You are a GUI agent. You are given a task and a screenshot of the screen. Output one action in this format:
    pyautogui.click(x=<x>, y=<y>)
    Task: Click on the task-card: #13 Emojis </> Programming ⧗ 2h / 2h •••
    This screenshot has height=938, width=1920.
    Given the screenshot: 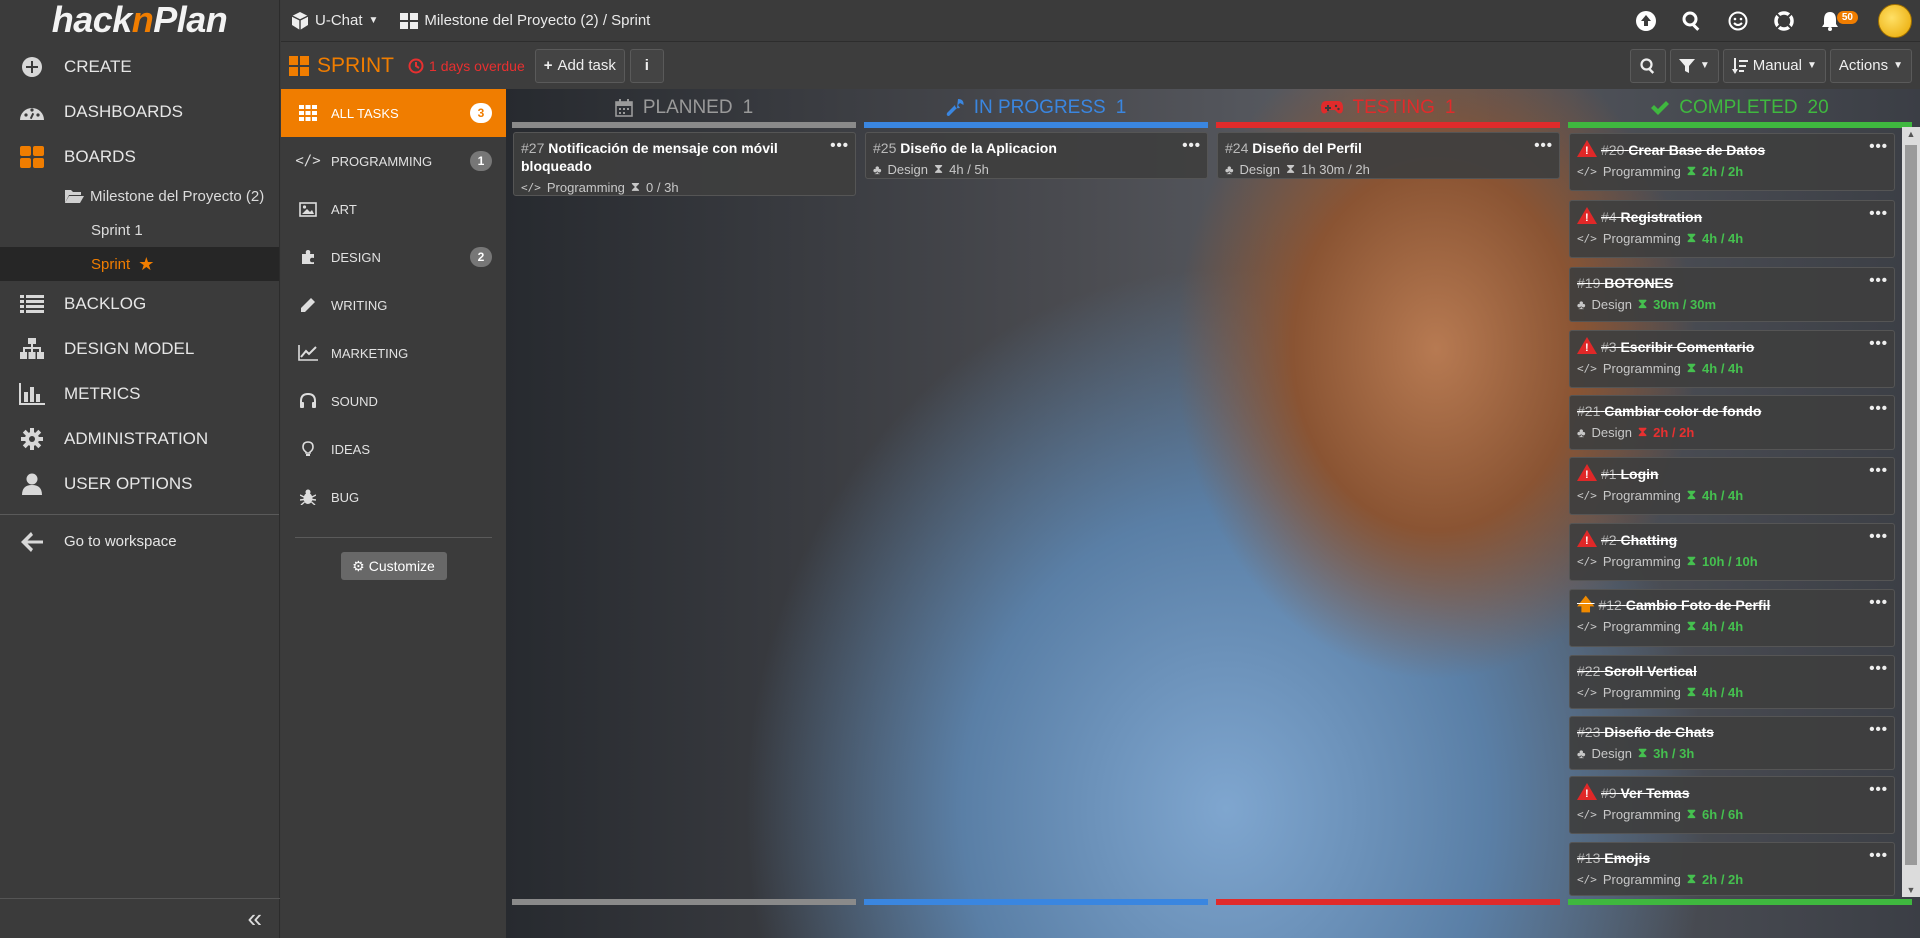 What is the action you would take?
    pyautogui.click(x=1732, y=869)
    